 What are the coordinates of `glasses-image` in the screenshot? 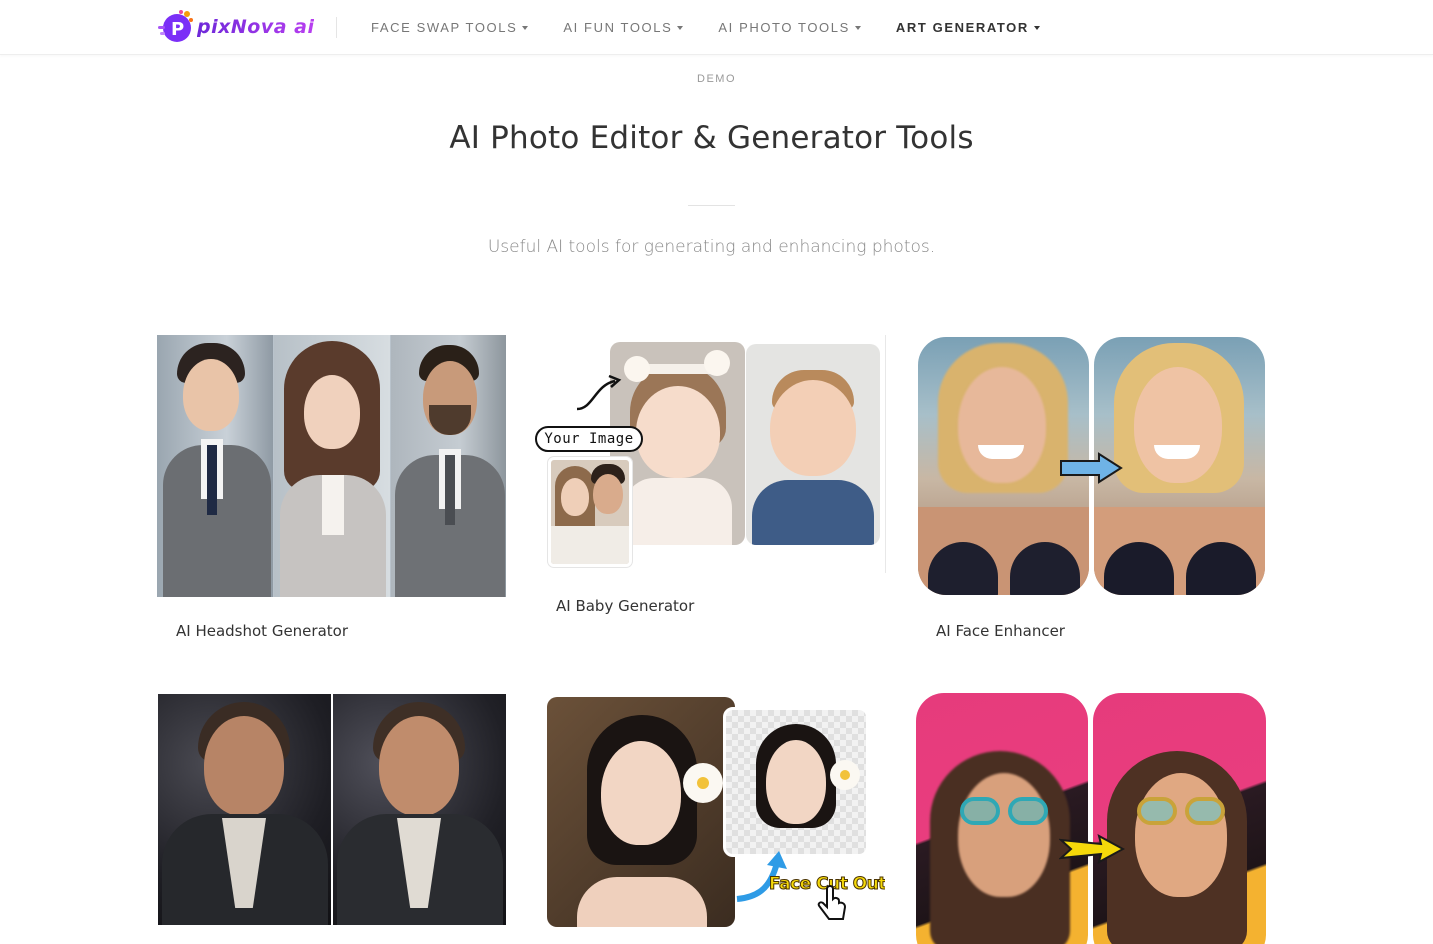 It's located at (1090, 818).